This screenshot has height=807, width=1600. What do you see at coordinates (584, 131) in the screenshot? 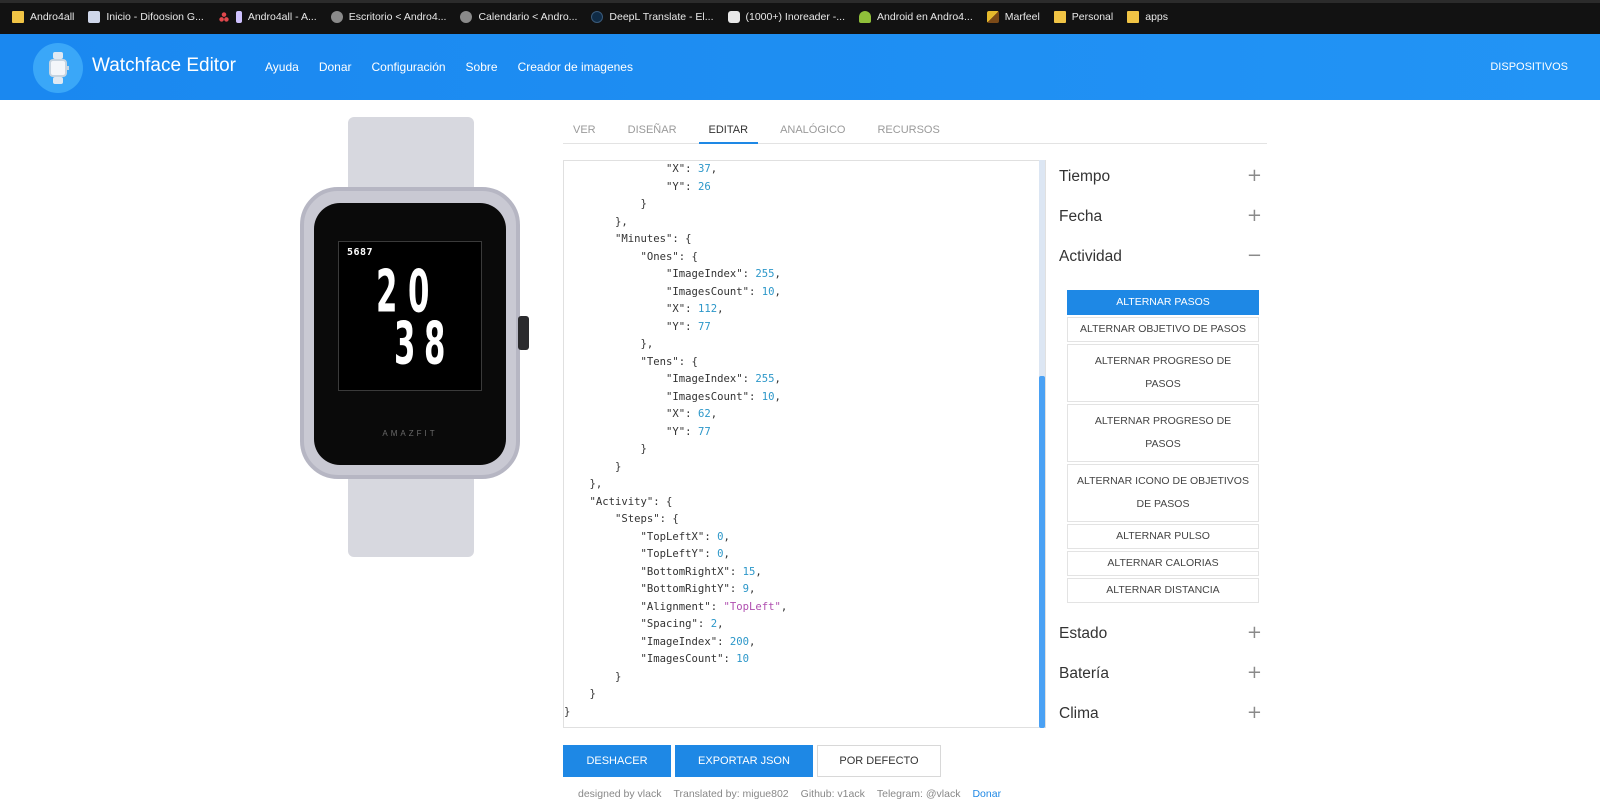
I see `tab-ver: VER` at bounding box center [584, 131].